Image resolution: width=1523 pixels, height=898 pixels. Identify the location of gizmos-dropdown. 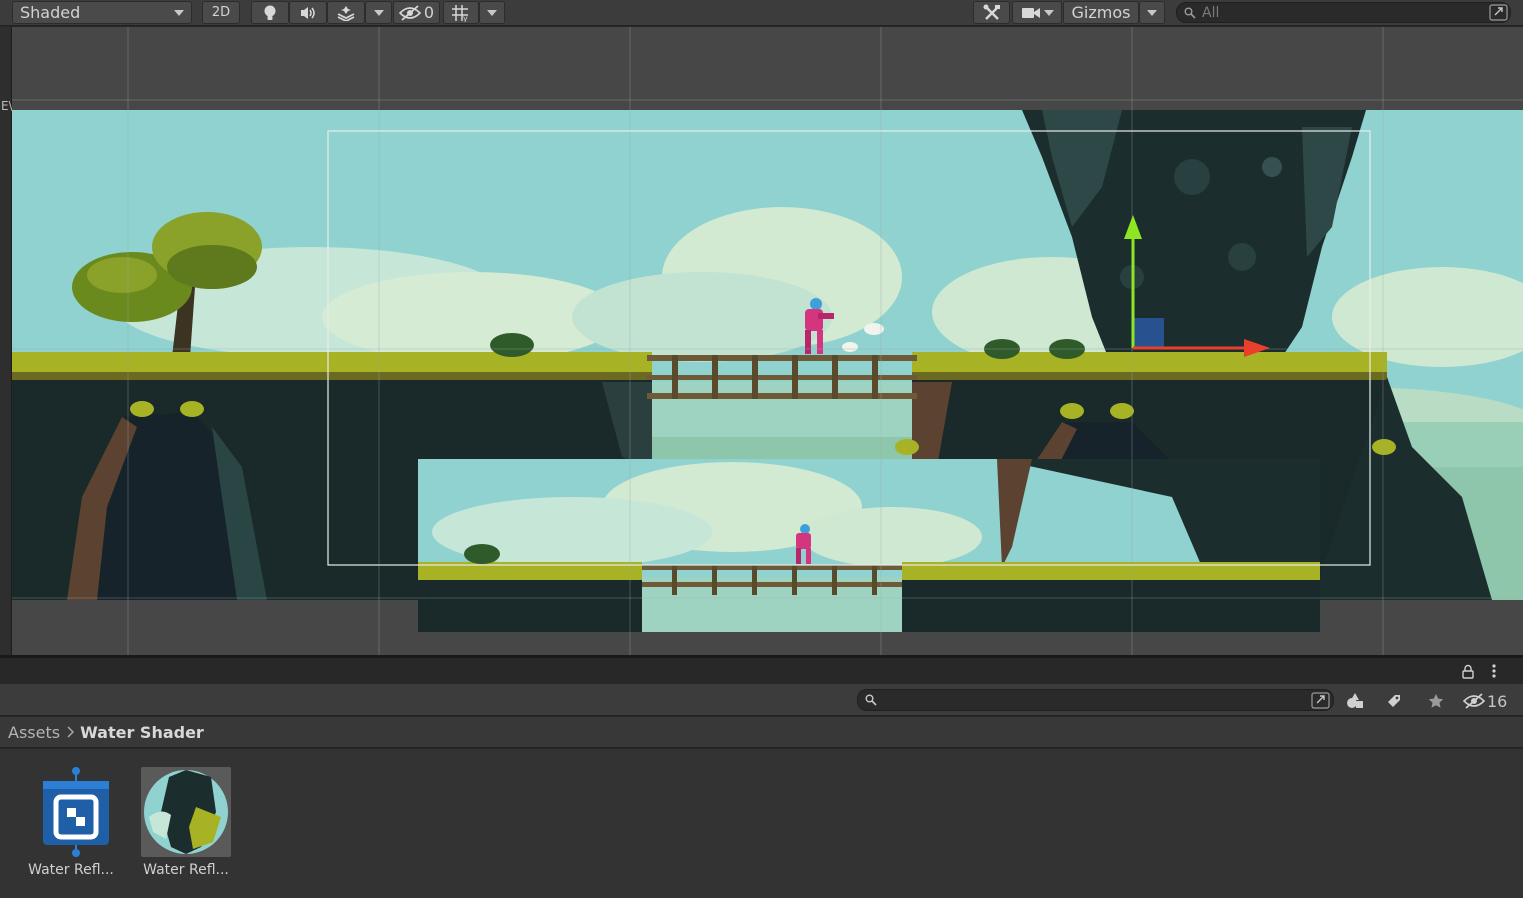
(1152, 12).